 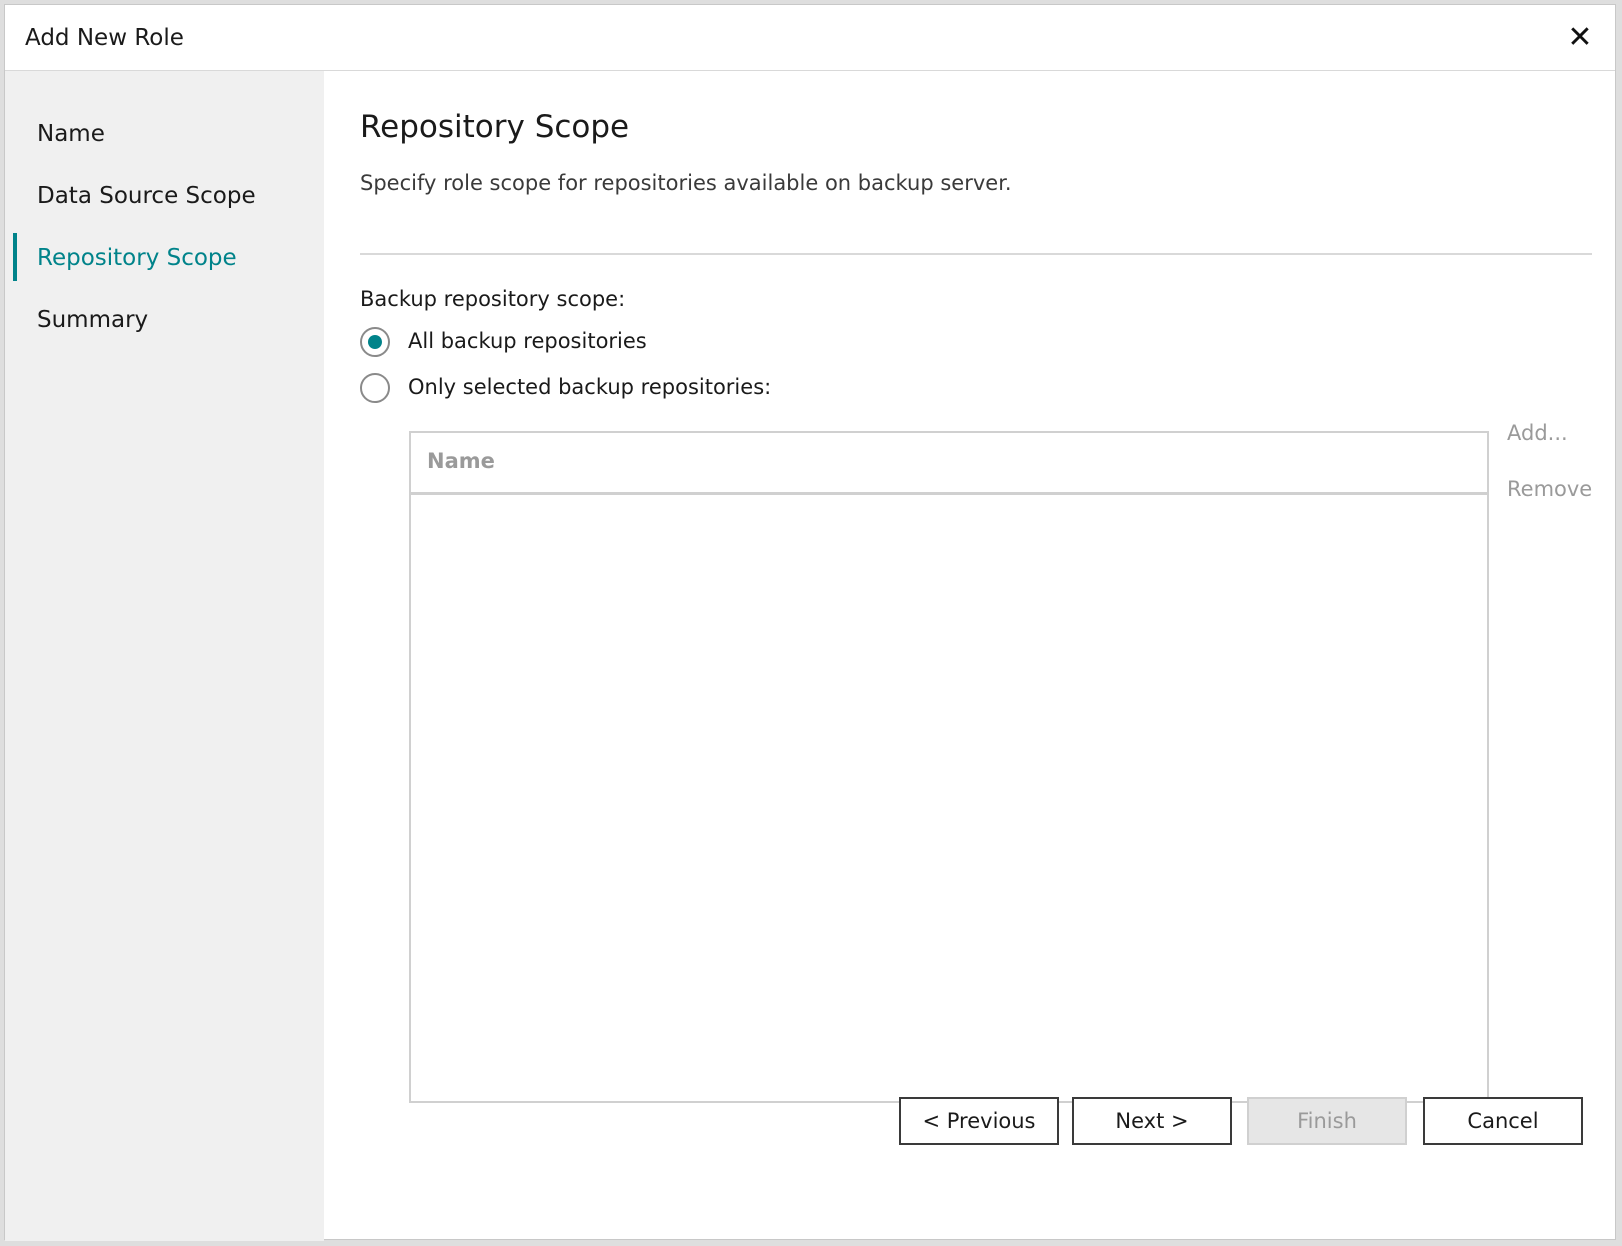 I want to click on dialog-title: Add New Role, so click(x=104, y=38).